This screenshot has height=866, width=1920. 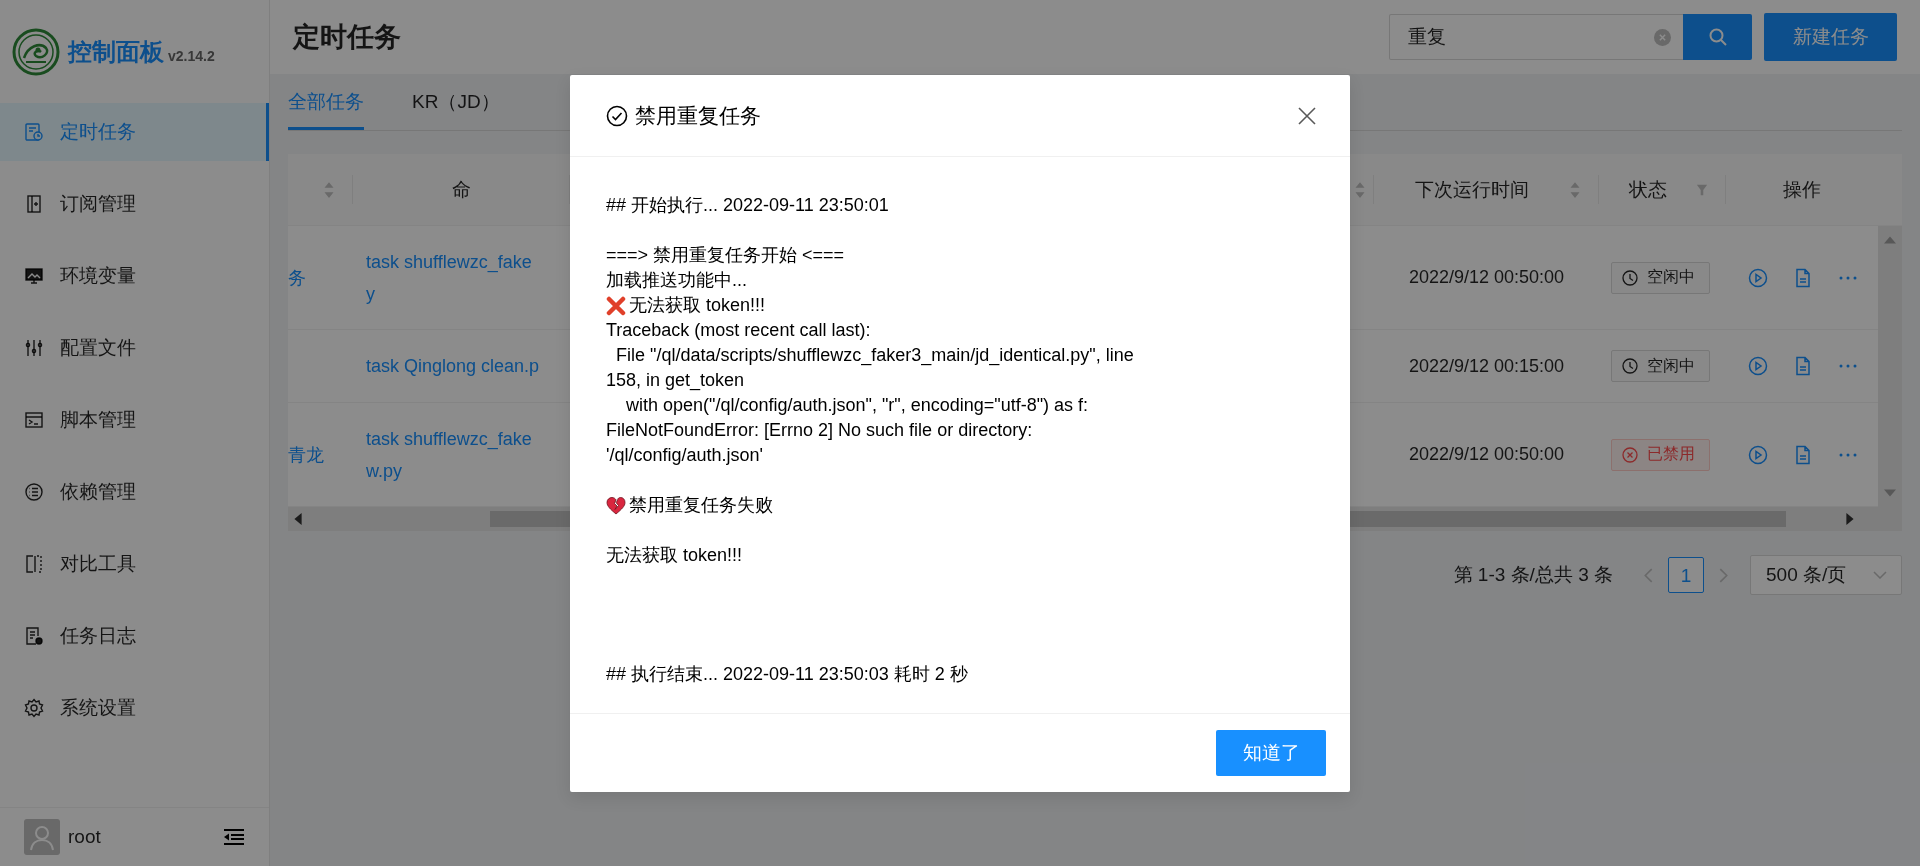 I want to click on log-line: '/ql/config/auth.json', so click(x=684, y=455).